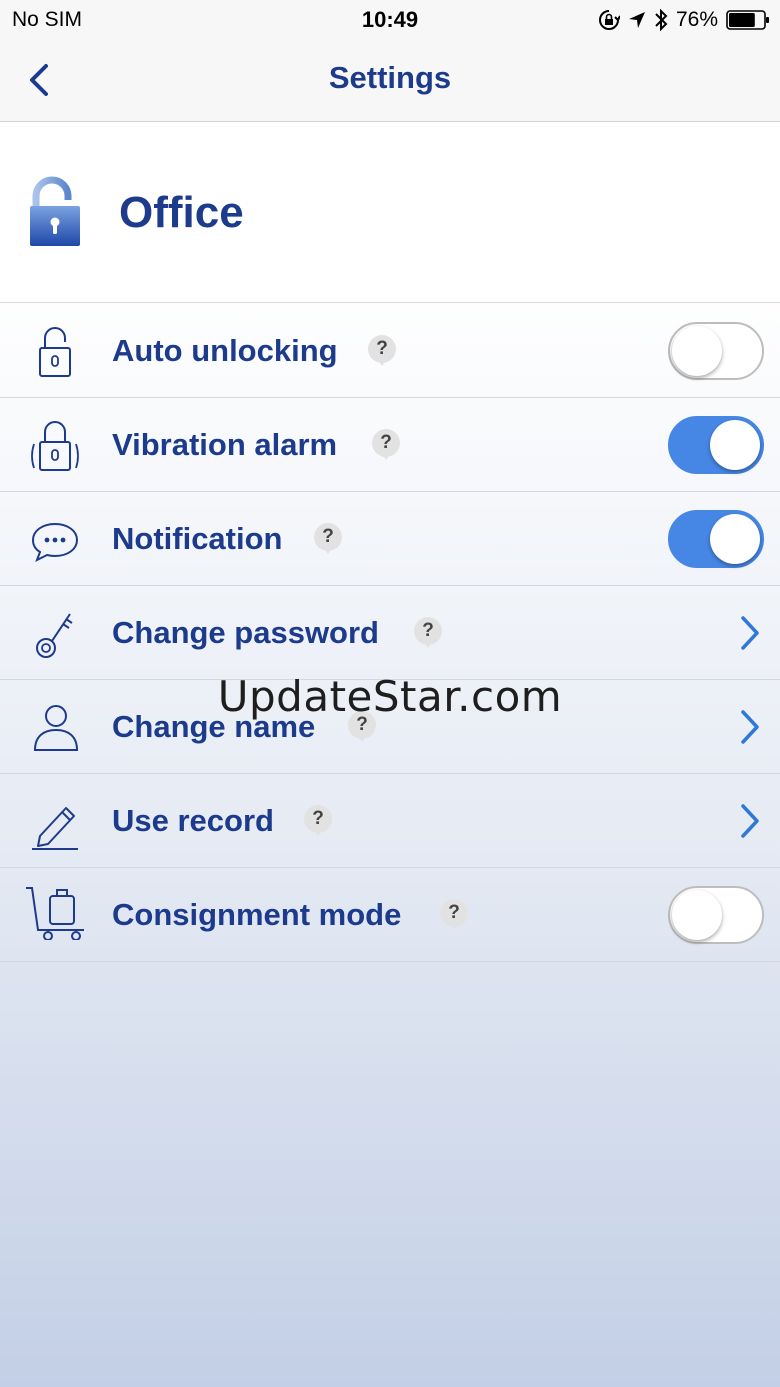  Describe the element at coordinates (55, 446) in the screenshot. I see `vibrating-lock-icon` at that location.